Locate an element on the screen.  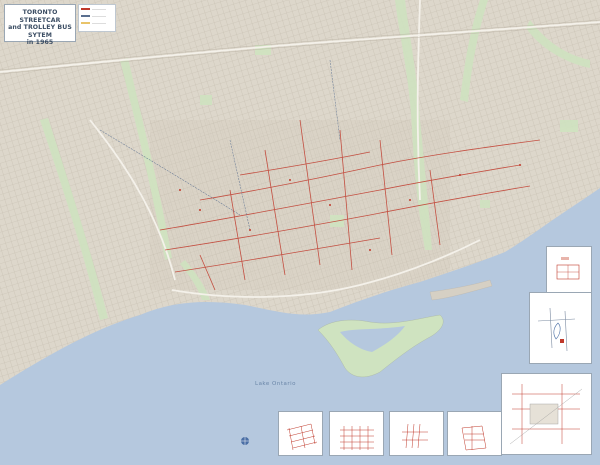
publisher-logo is located at coordinates (256, 443).